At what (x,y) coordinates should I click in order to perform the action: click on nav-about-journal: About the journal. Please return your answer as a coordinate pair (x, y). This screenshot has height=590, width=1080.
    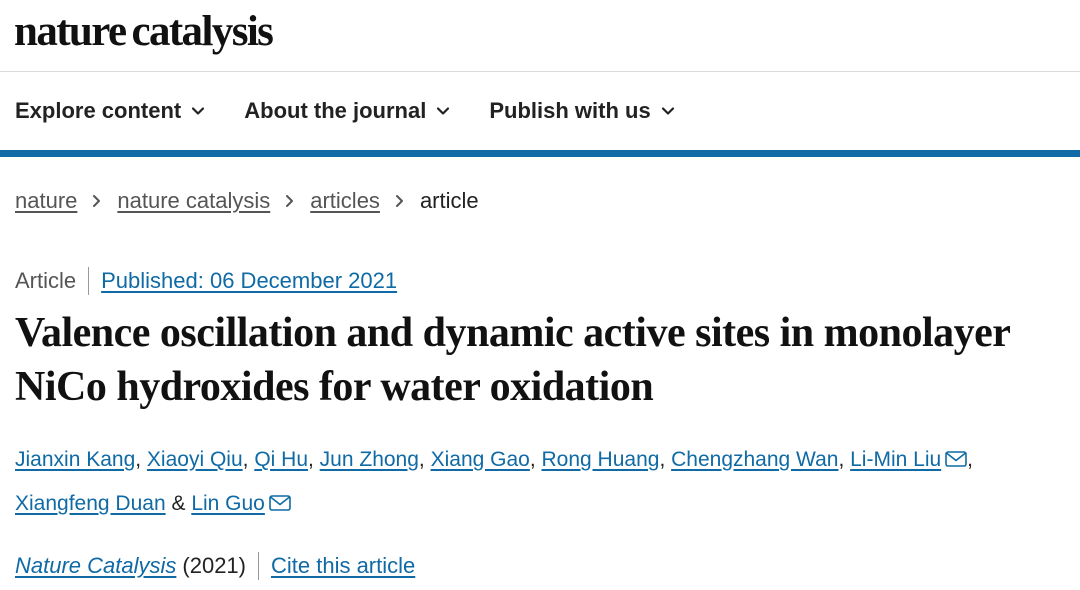
    Looking at the image, I should click on (347, 111).